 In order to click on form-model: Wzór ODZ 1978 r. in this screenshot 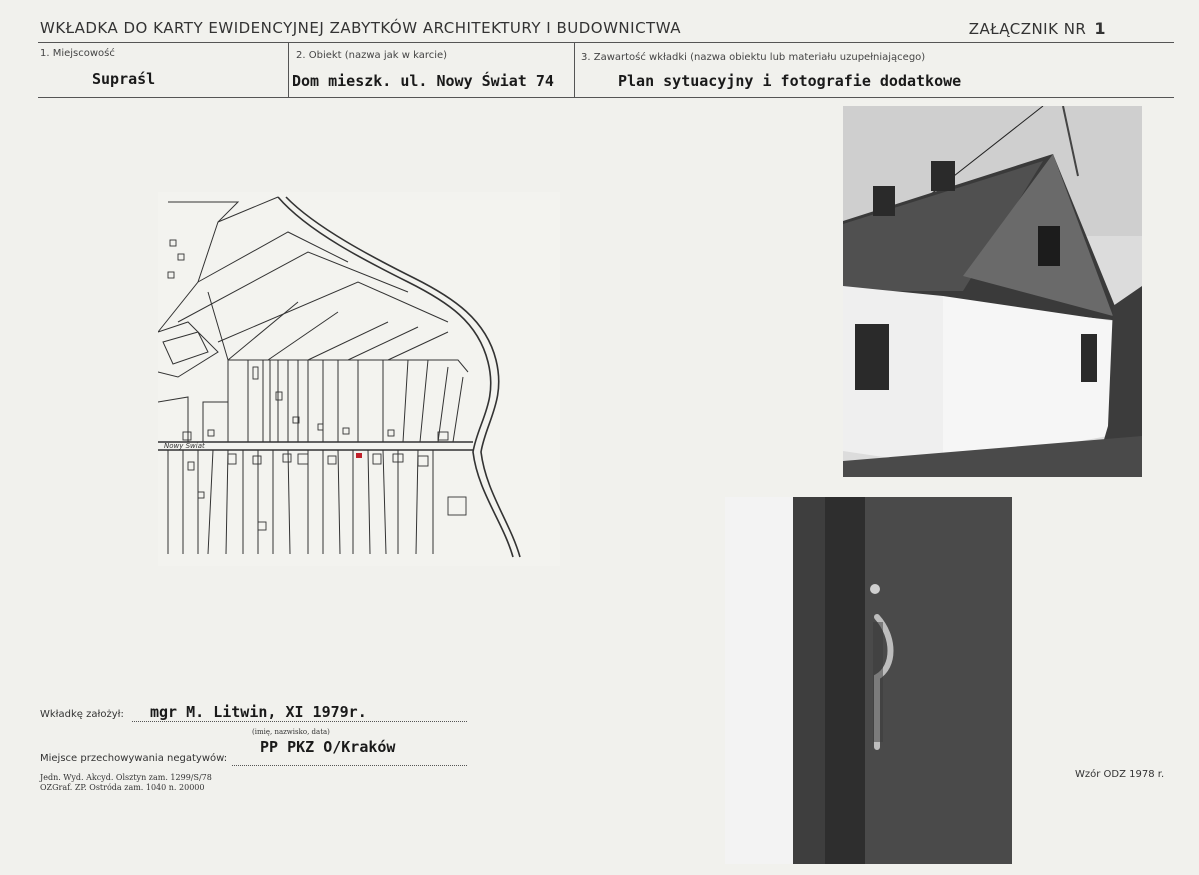, I will do `click(1120, 774)`.